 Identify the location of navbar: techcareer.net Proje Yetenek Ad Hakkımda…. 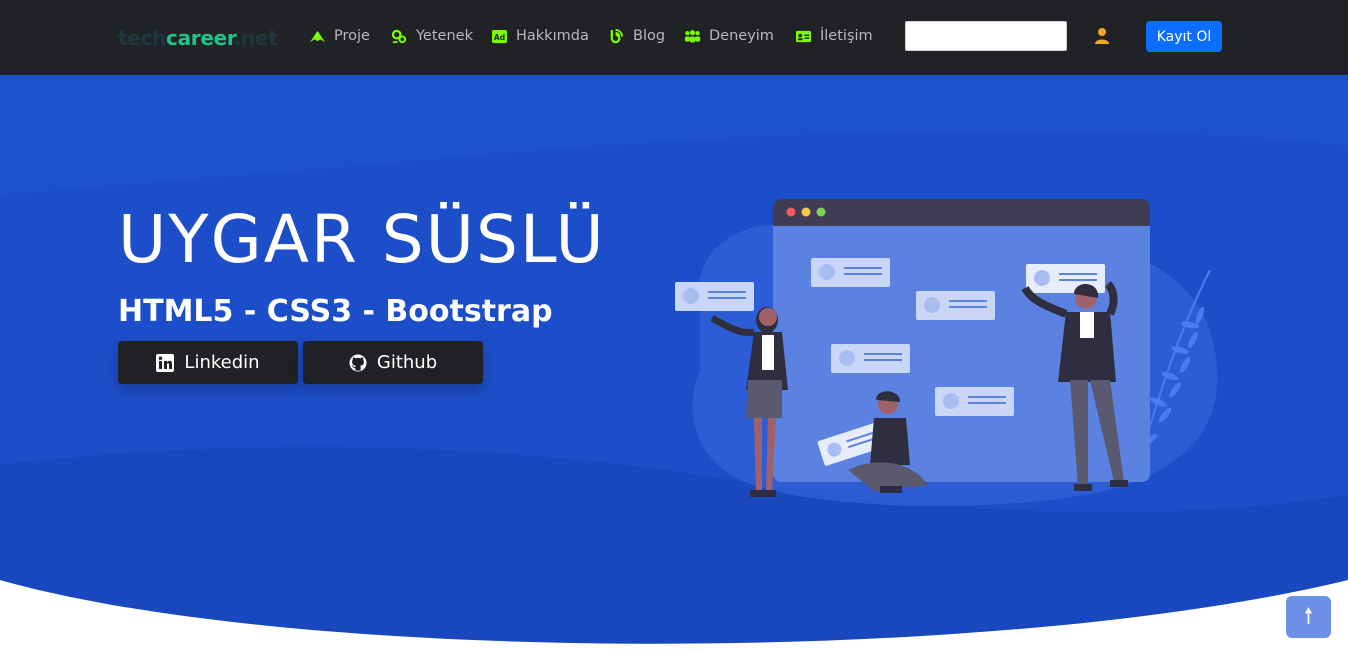
(674, 37).